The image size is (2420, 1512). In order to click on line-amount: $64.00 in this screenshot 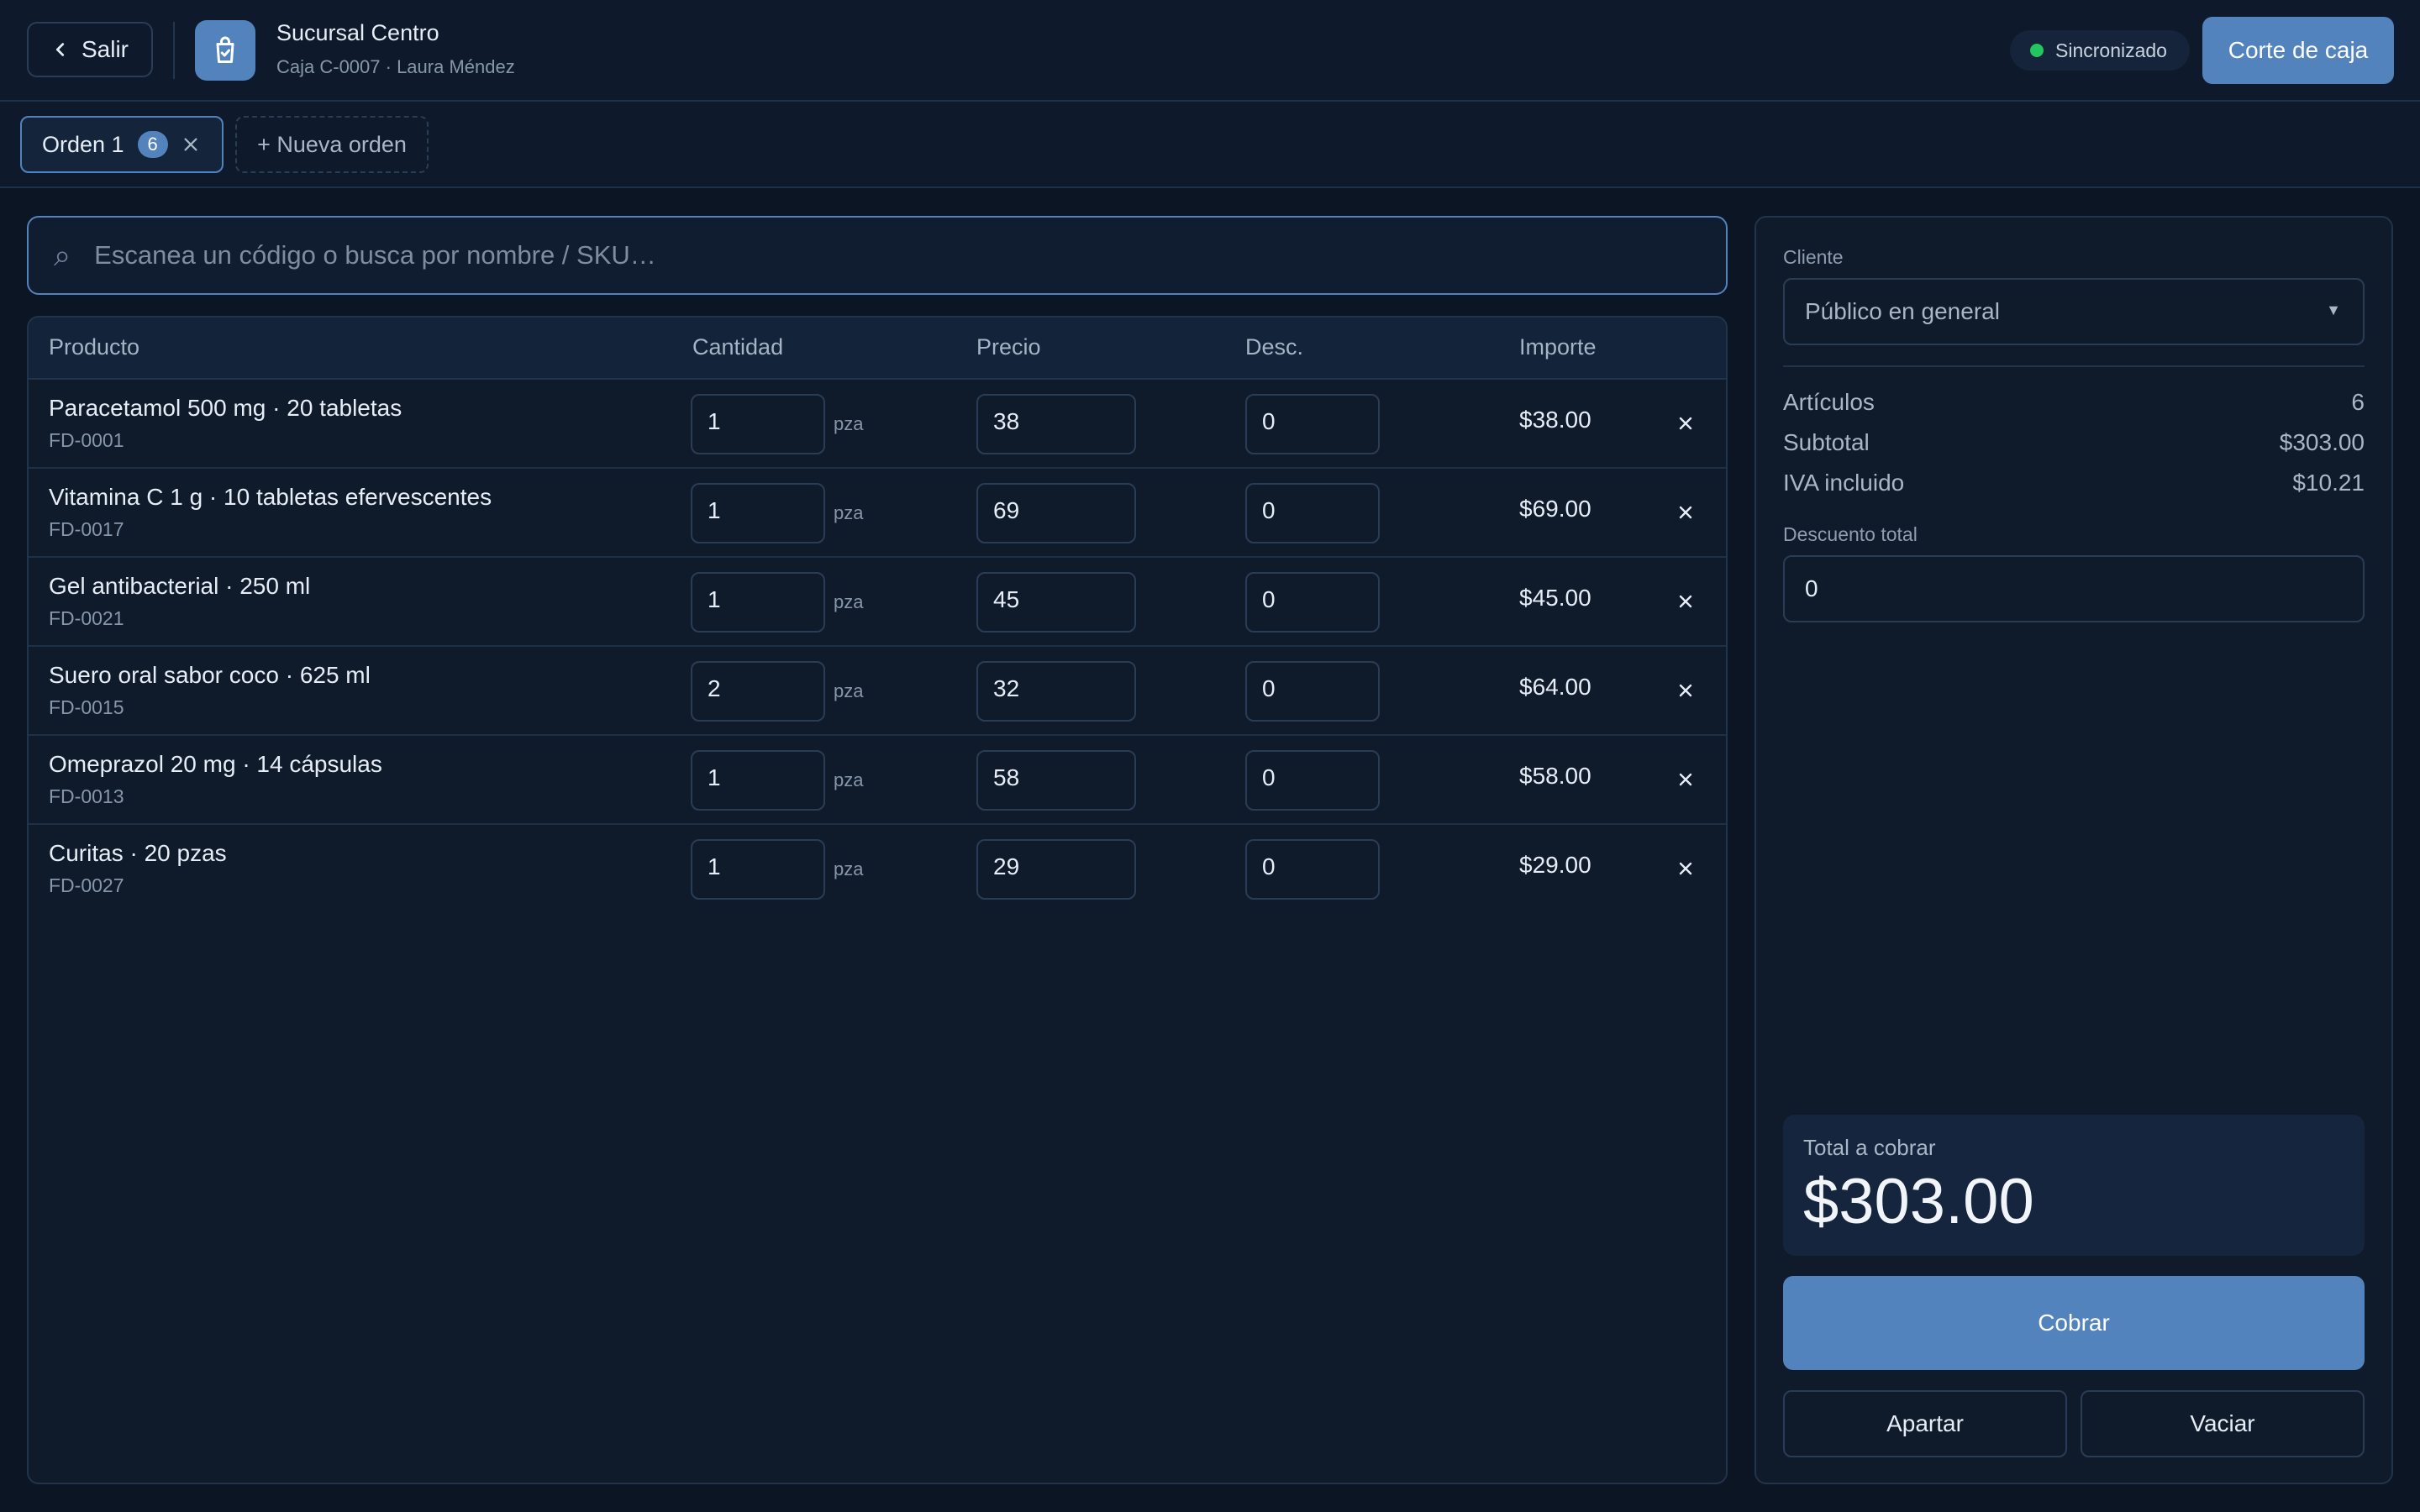, I will do `click(1555, 687)`.